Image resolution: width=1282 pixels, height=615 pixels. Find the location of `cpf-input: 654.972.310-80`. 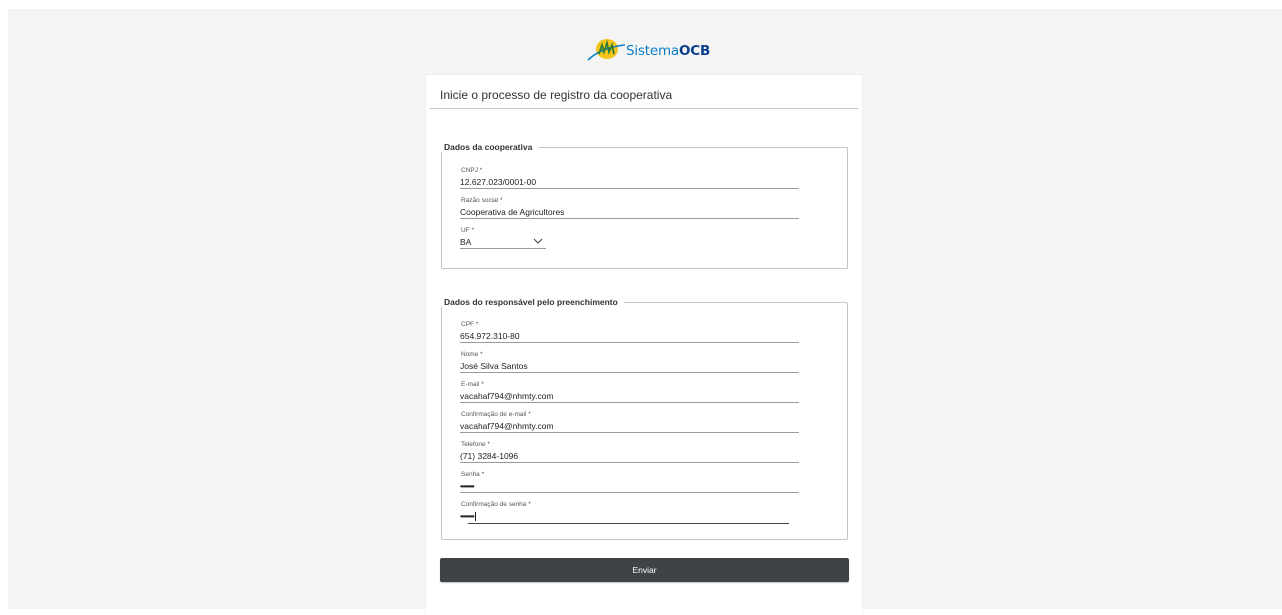

cpf-input: 654.972.310-80 is located at coordinates (490, 336).